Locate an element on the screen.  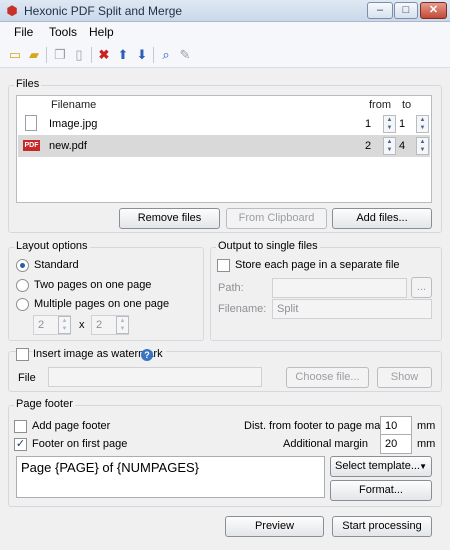
footer-first-page-checkbox: ✓ is located at coordinates (20, 444).